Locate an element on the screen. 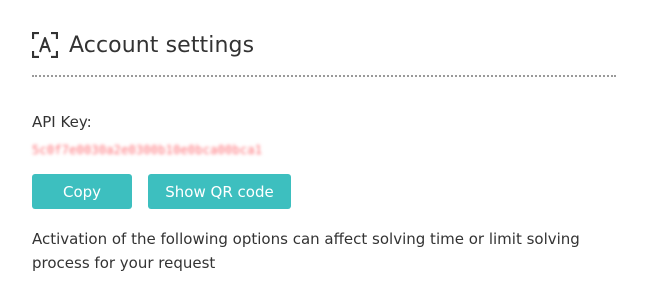 This screenshot has height=300, width=648. text-recognition-icon is located at coordinates (45, 45).